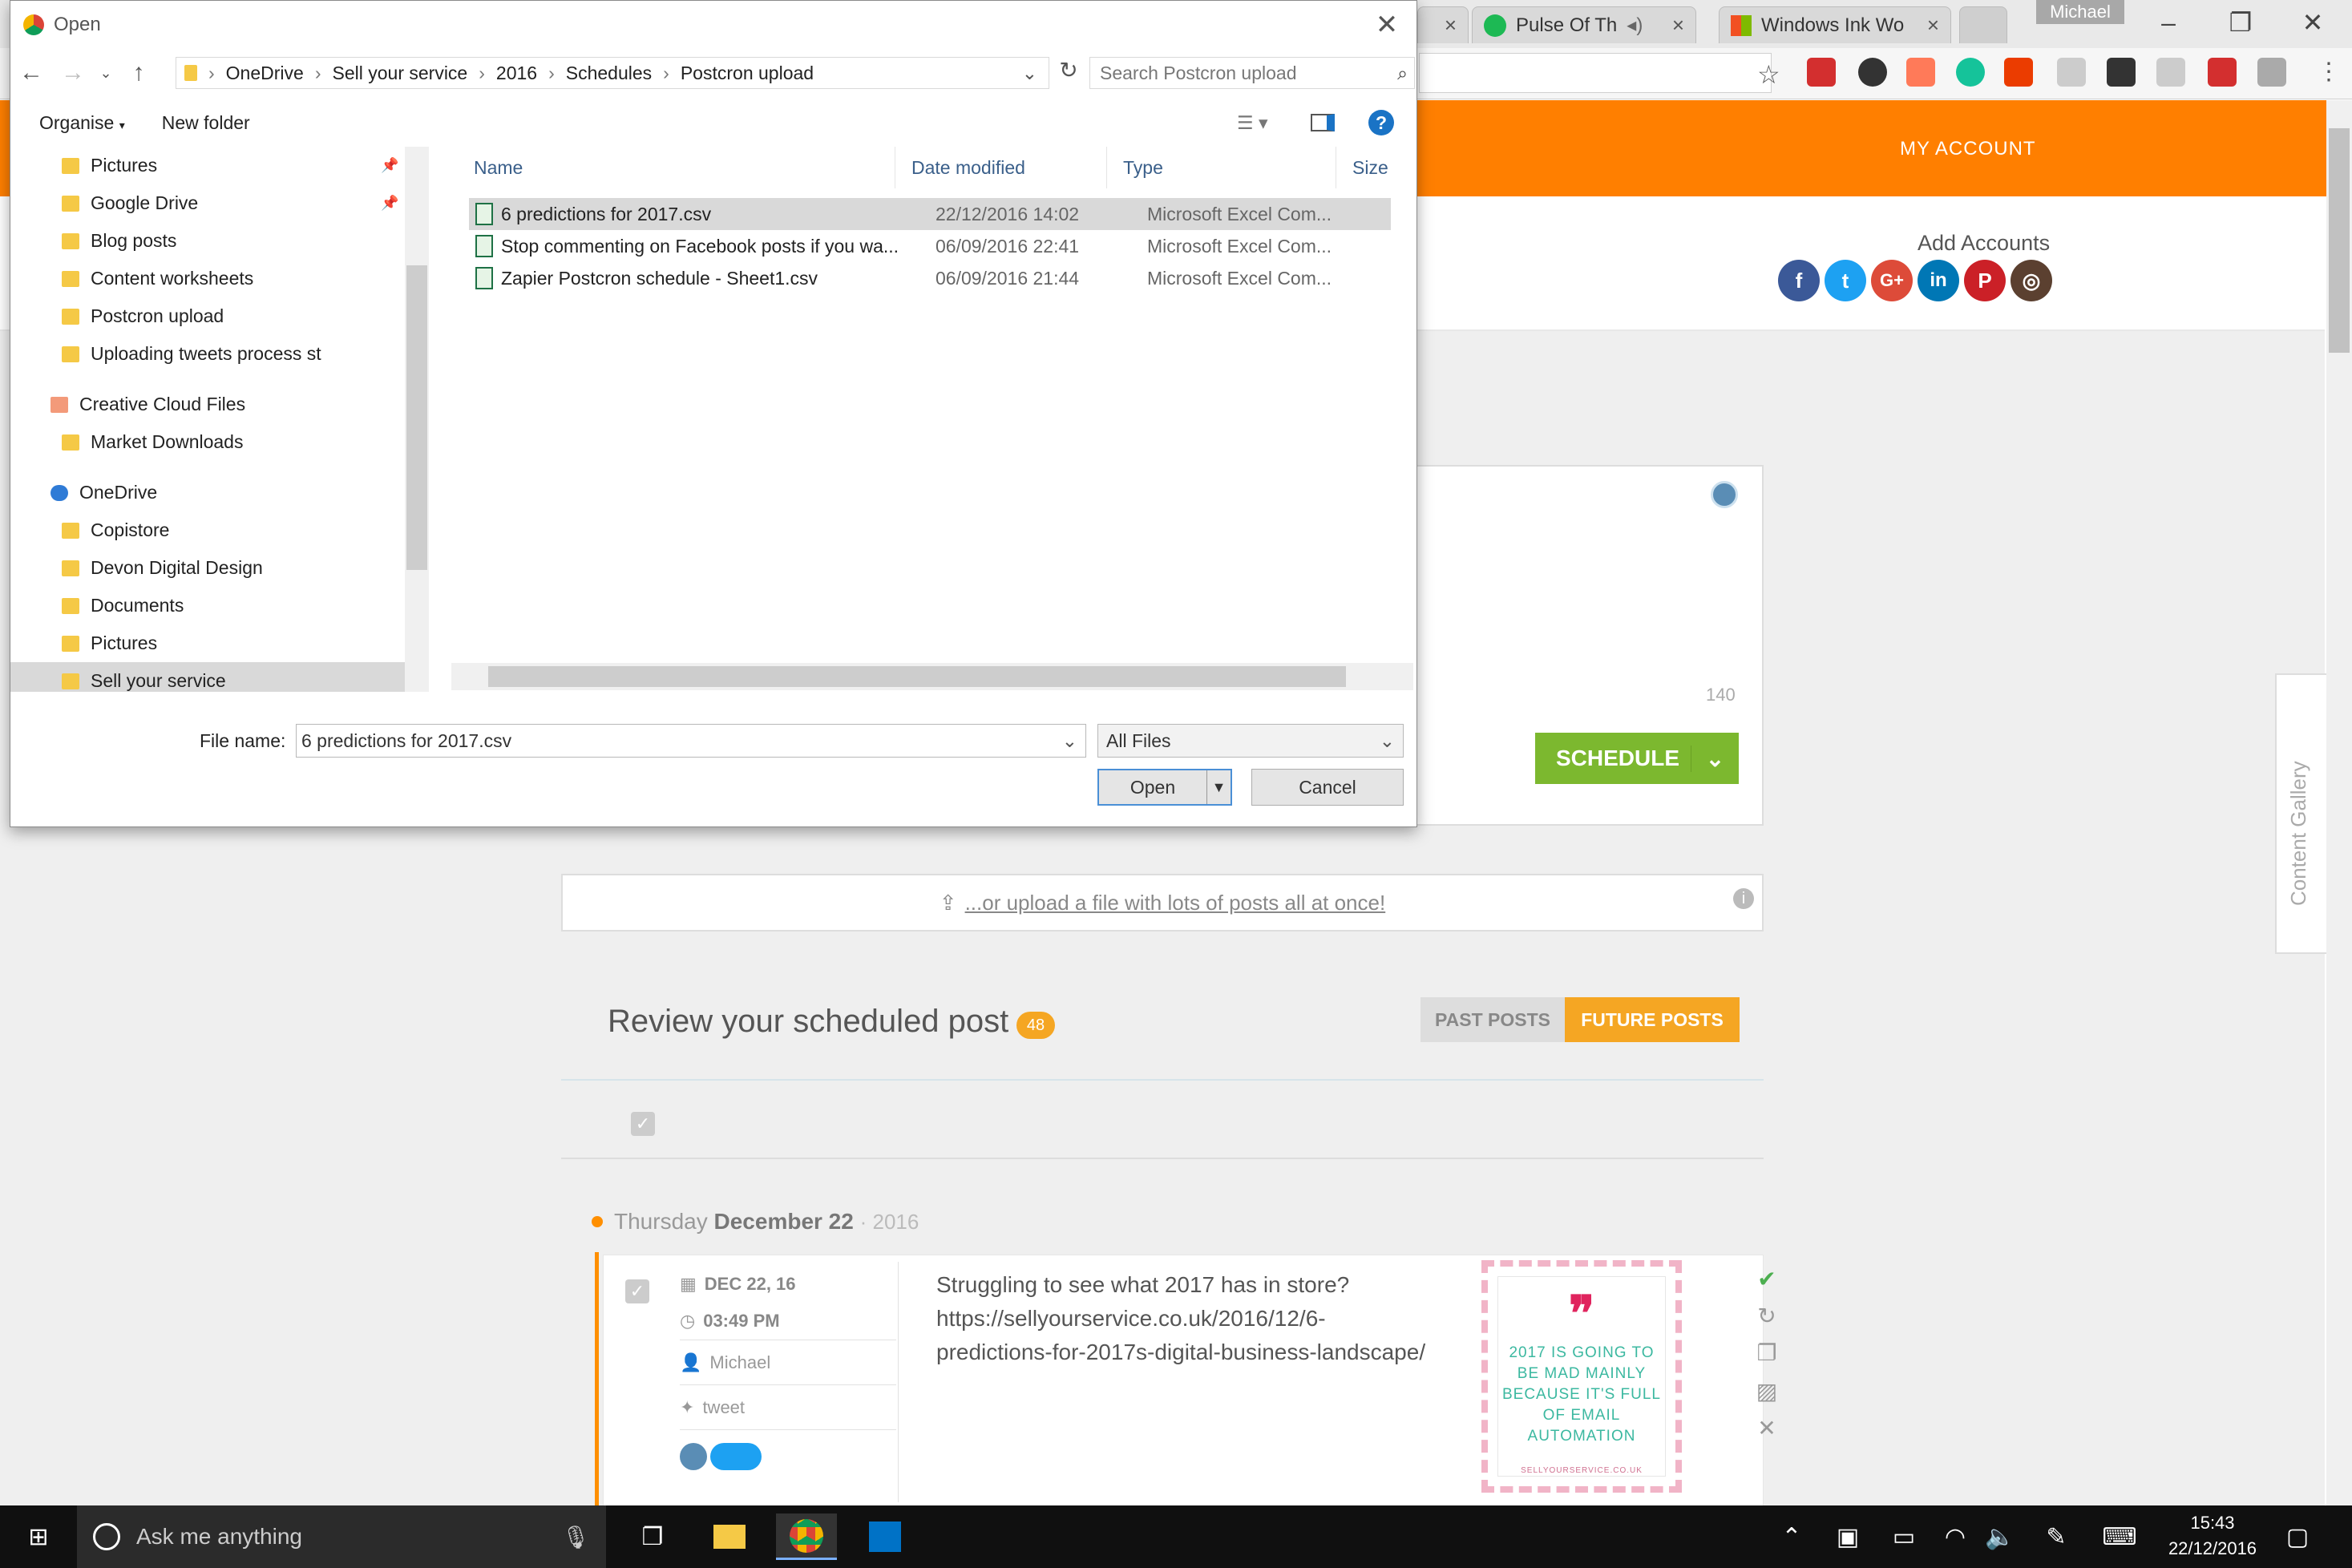 This screenshot has height=1568, width=2352. I want to click on schedule-button: SCHEDULE ⌄, so click(1637, 758).